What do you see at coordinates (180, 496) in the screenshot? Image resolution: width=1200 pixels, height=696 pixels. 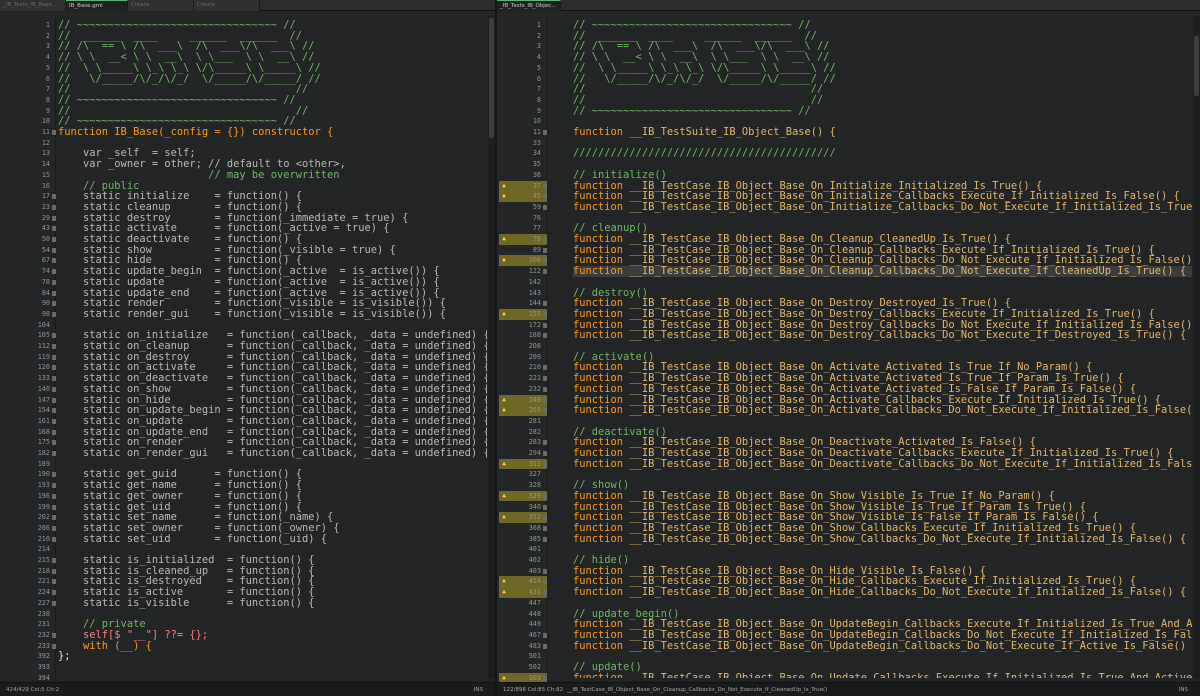 I see `code-line: static get_owner = function() {` at bounding box center [180, 496].